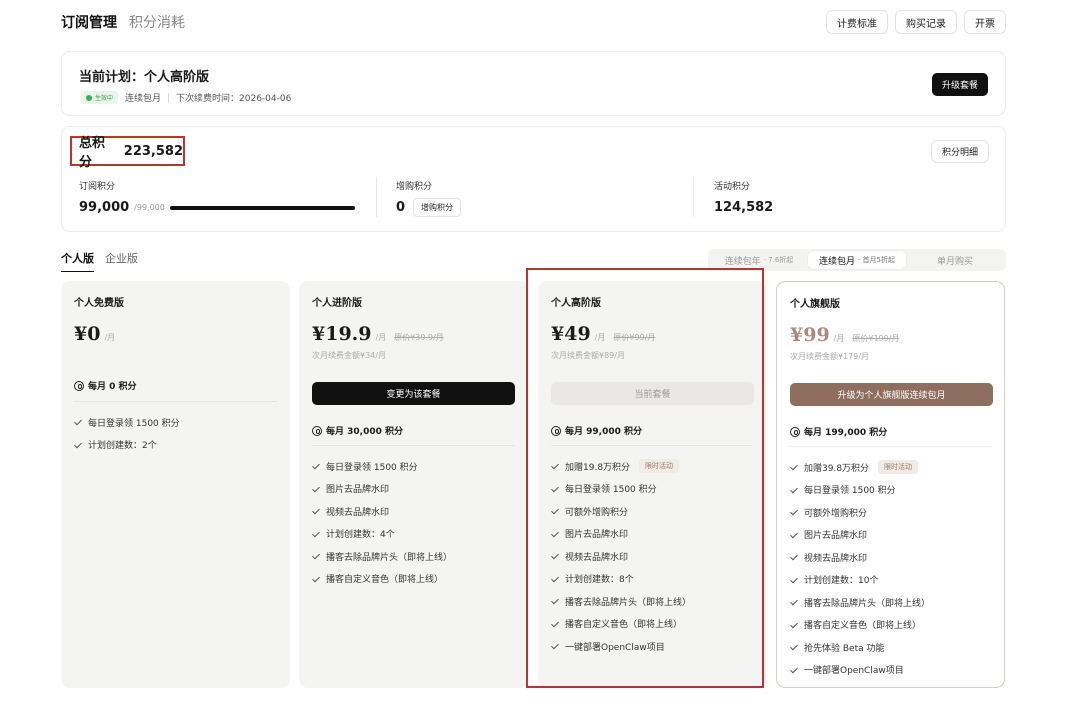 Image resolution: width=1080 pixels, height=724 pixels. What do you see at coordinates (891, 394) in the screenshot?
I see `upgrade-flagship-button: 升级为个人旗舰版连续包月` at bounding box center [891, 394].